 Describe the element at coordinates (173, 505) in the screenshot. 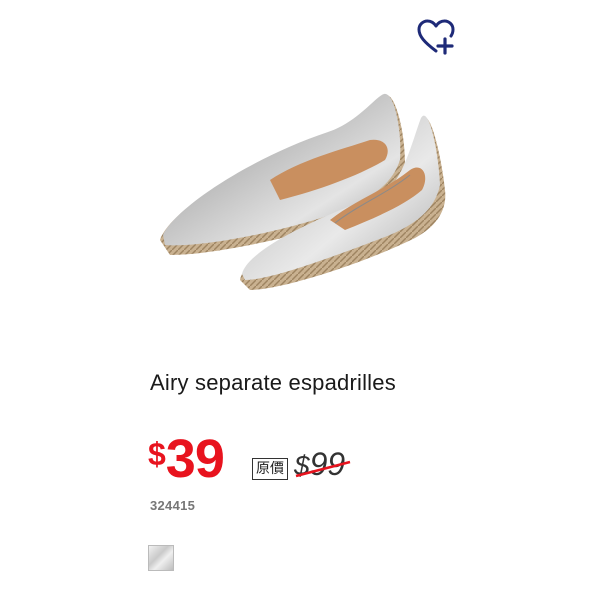

I see `product-code: 324415` at that location.